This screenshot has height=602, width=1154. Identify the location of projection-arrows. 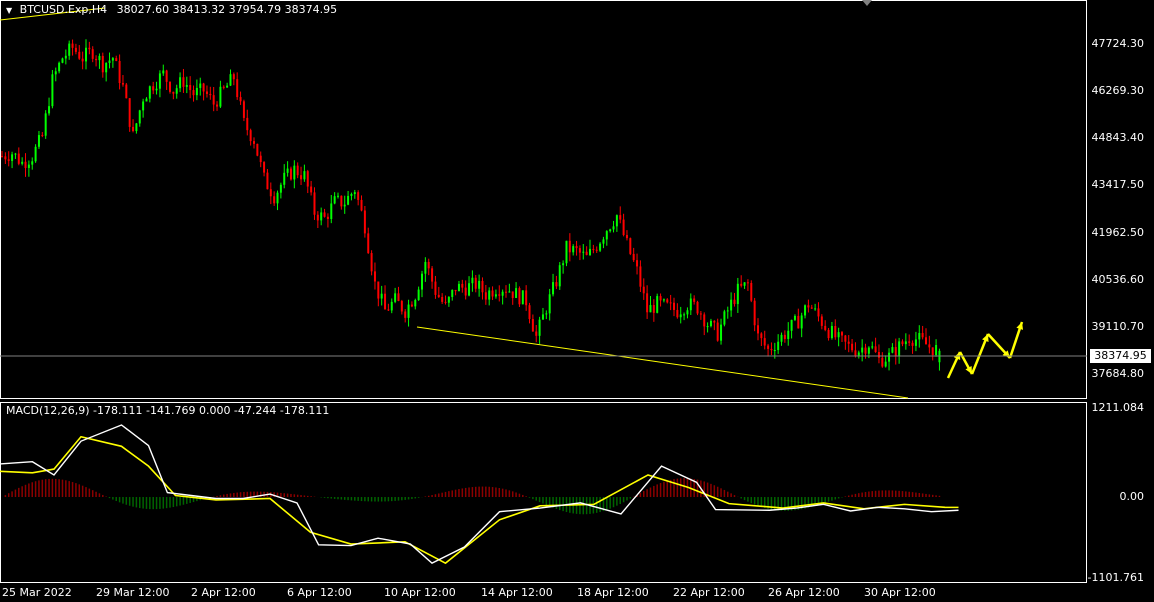
(985, 350).